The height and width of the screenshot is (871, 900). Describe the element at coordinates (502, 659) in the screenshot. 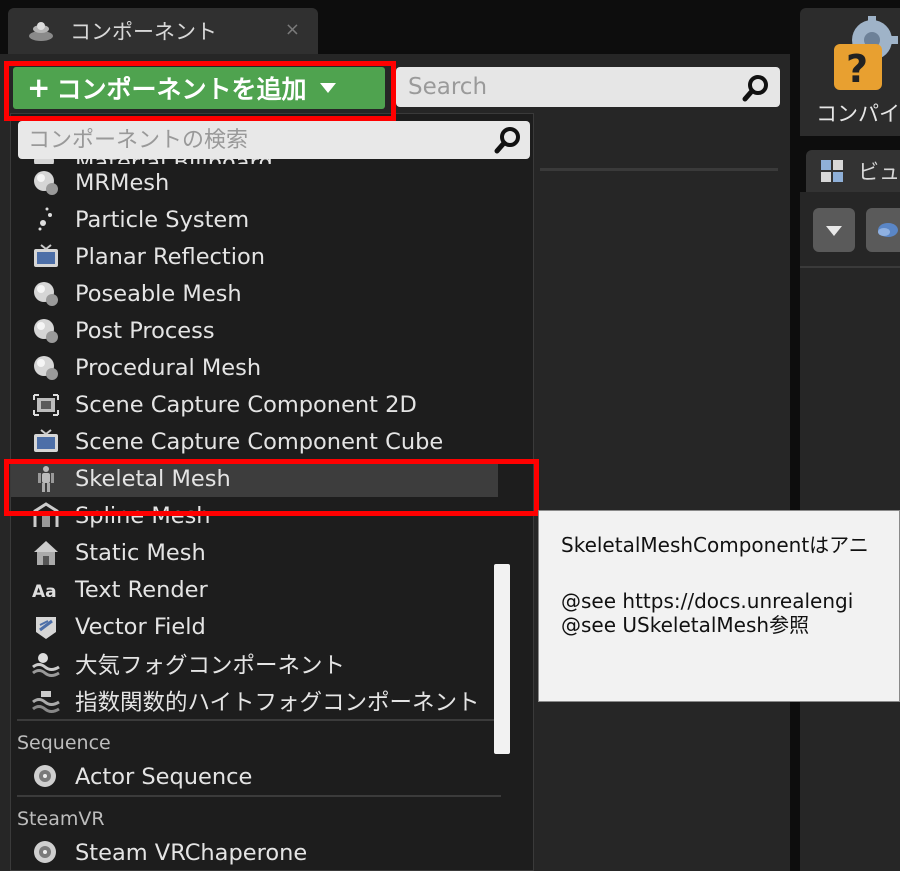

I see `dropdown-scrollbar` at that location.